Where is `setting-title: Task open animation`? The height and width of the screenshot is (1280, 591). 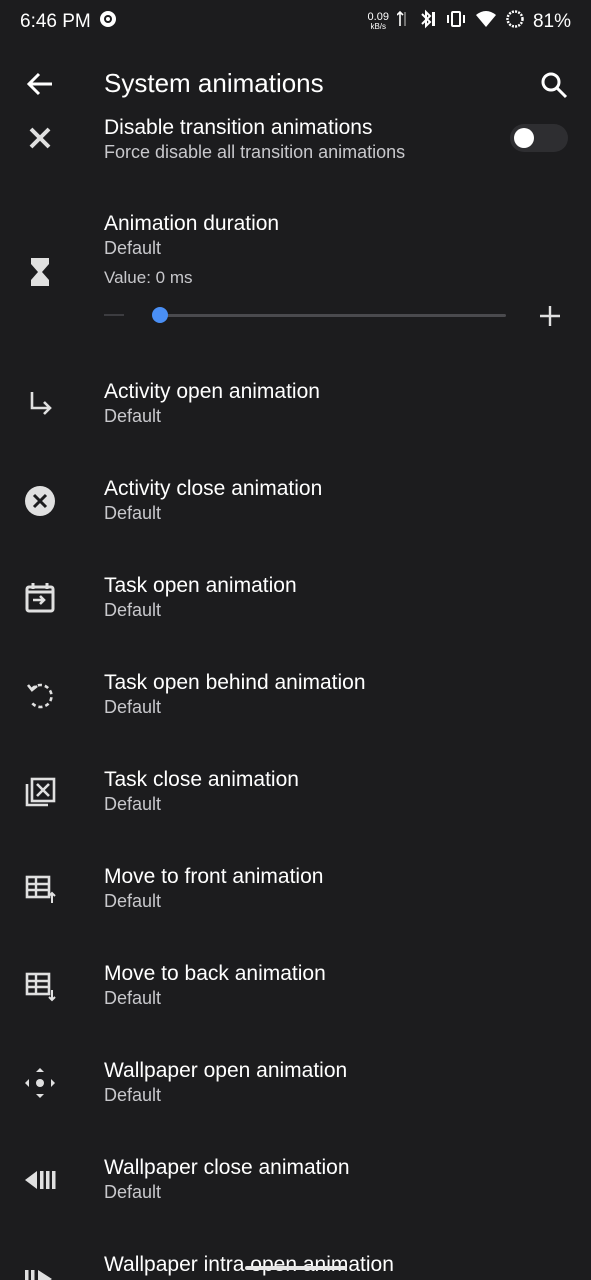
setting-title: Task open animation is located at coordinates (200, 585).